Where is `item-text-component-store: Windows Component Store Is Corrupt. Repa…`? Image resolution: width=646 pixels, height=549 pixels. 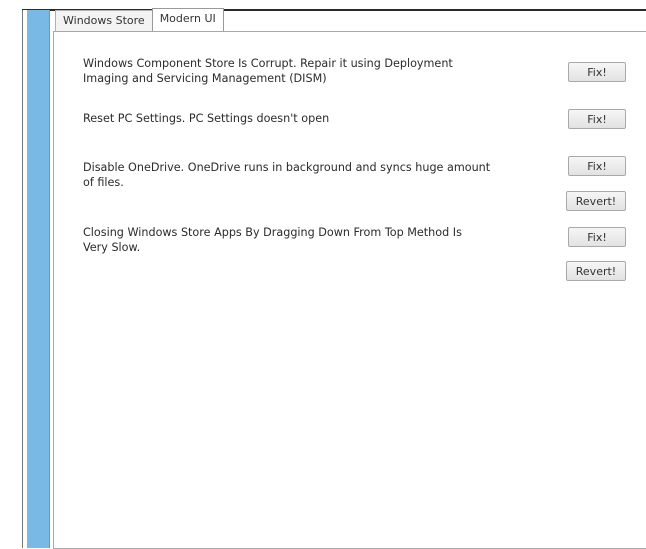 item-text-component-store: Windows Component Store Is Corrupt. Repa… is located at coordinates (268, 71).